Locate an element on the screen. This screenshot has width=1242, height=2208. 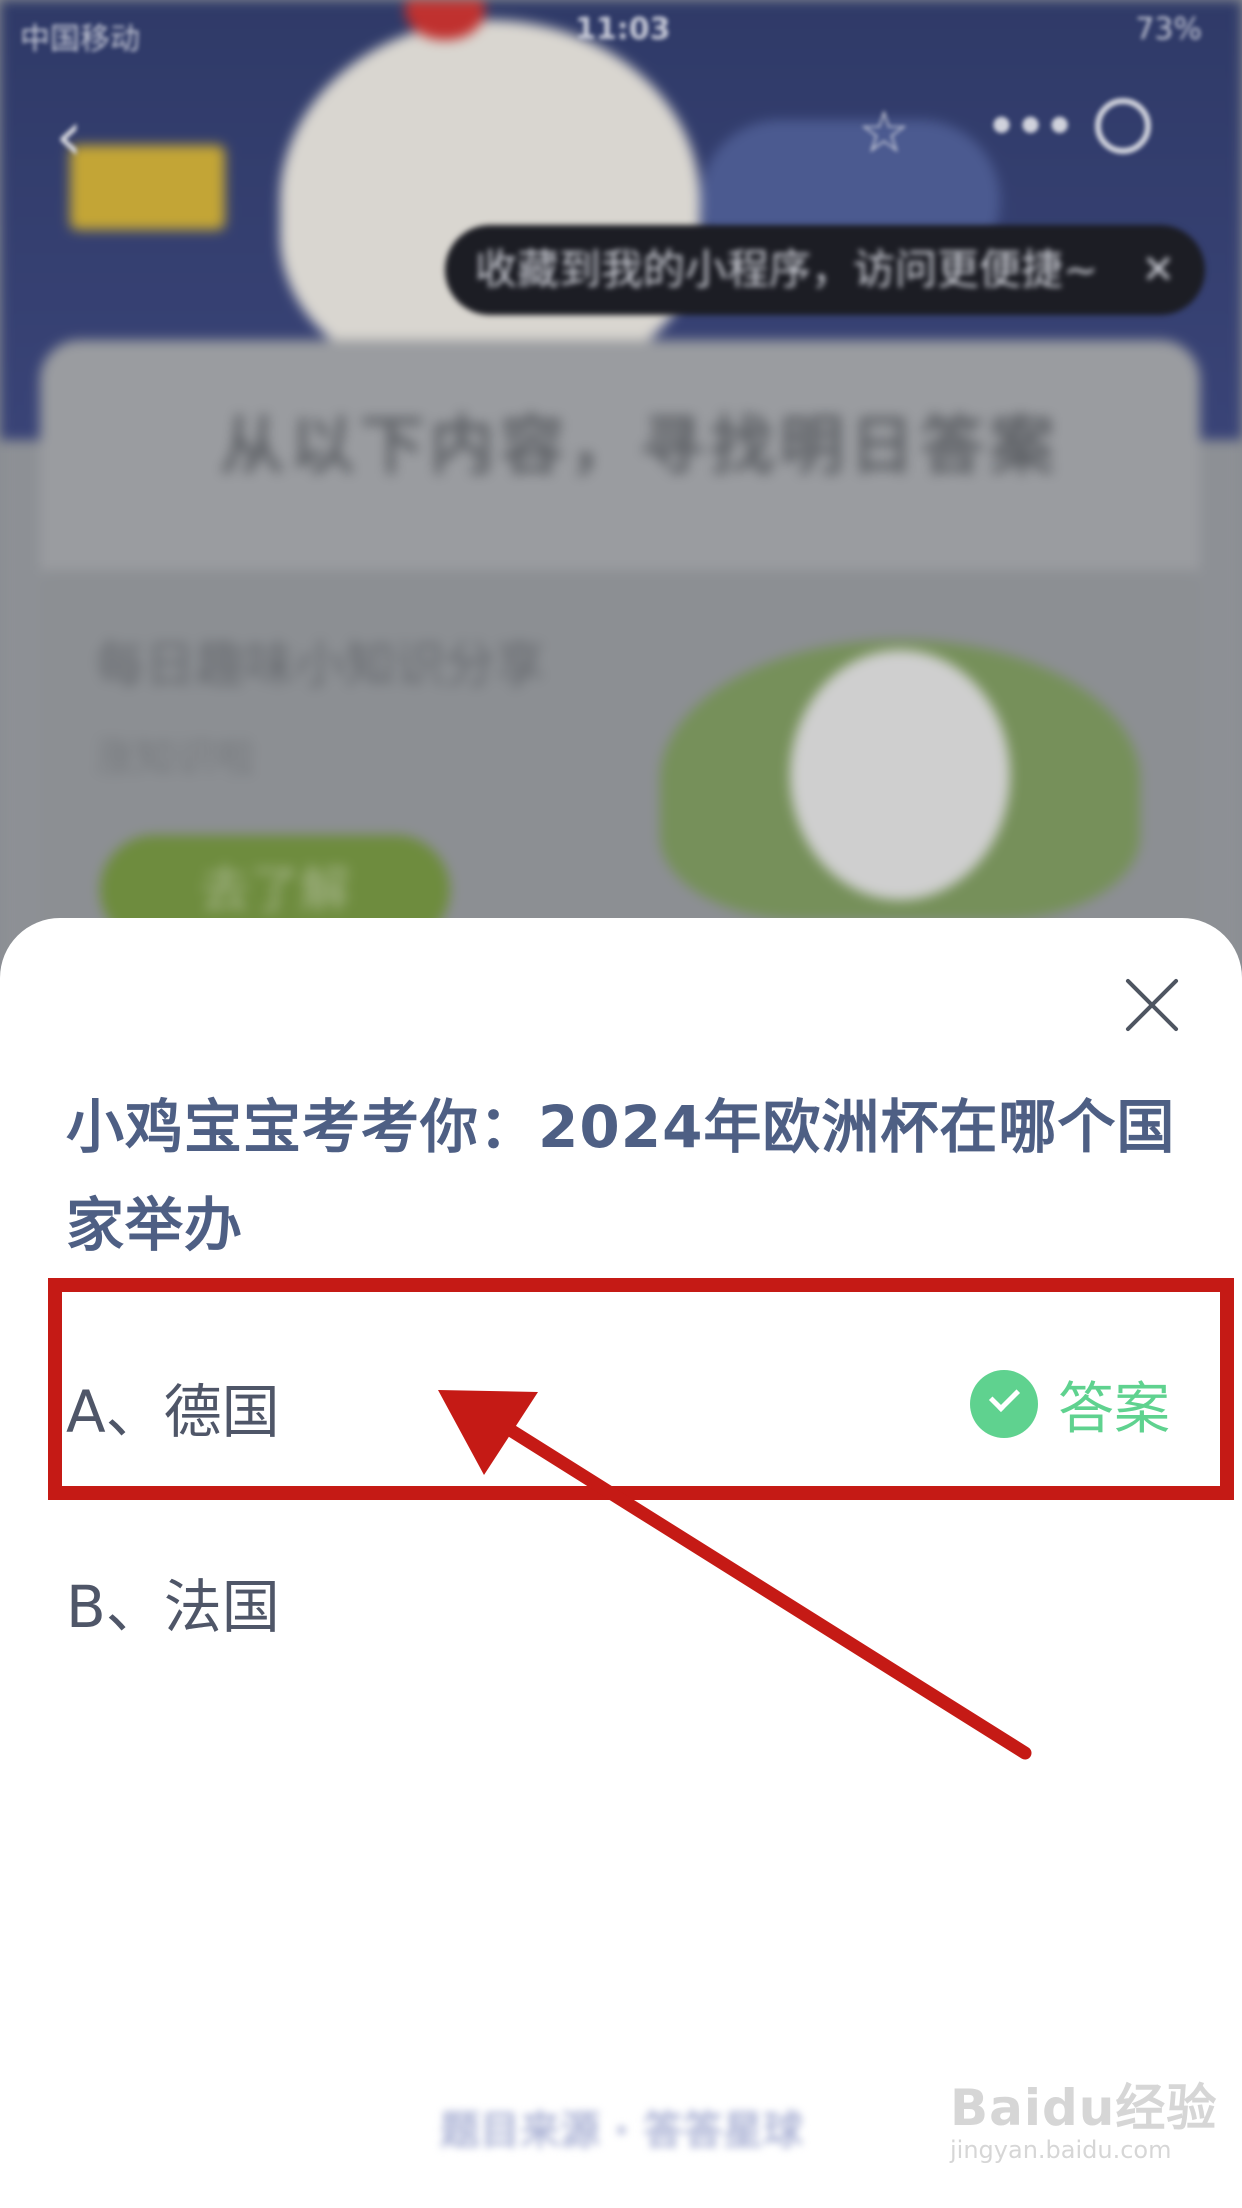
annotation-arrow-icon is located at coordinates (735, 1575).